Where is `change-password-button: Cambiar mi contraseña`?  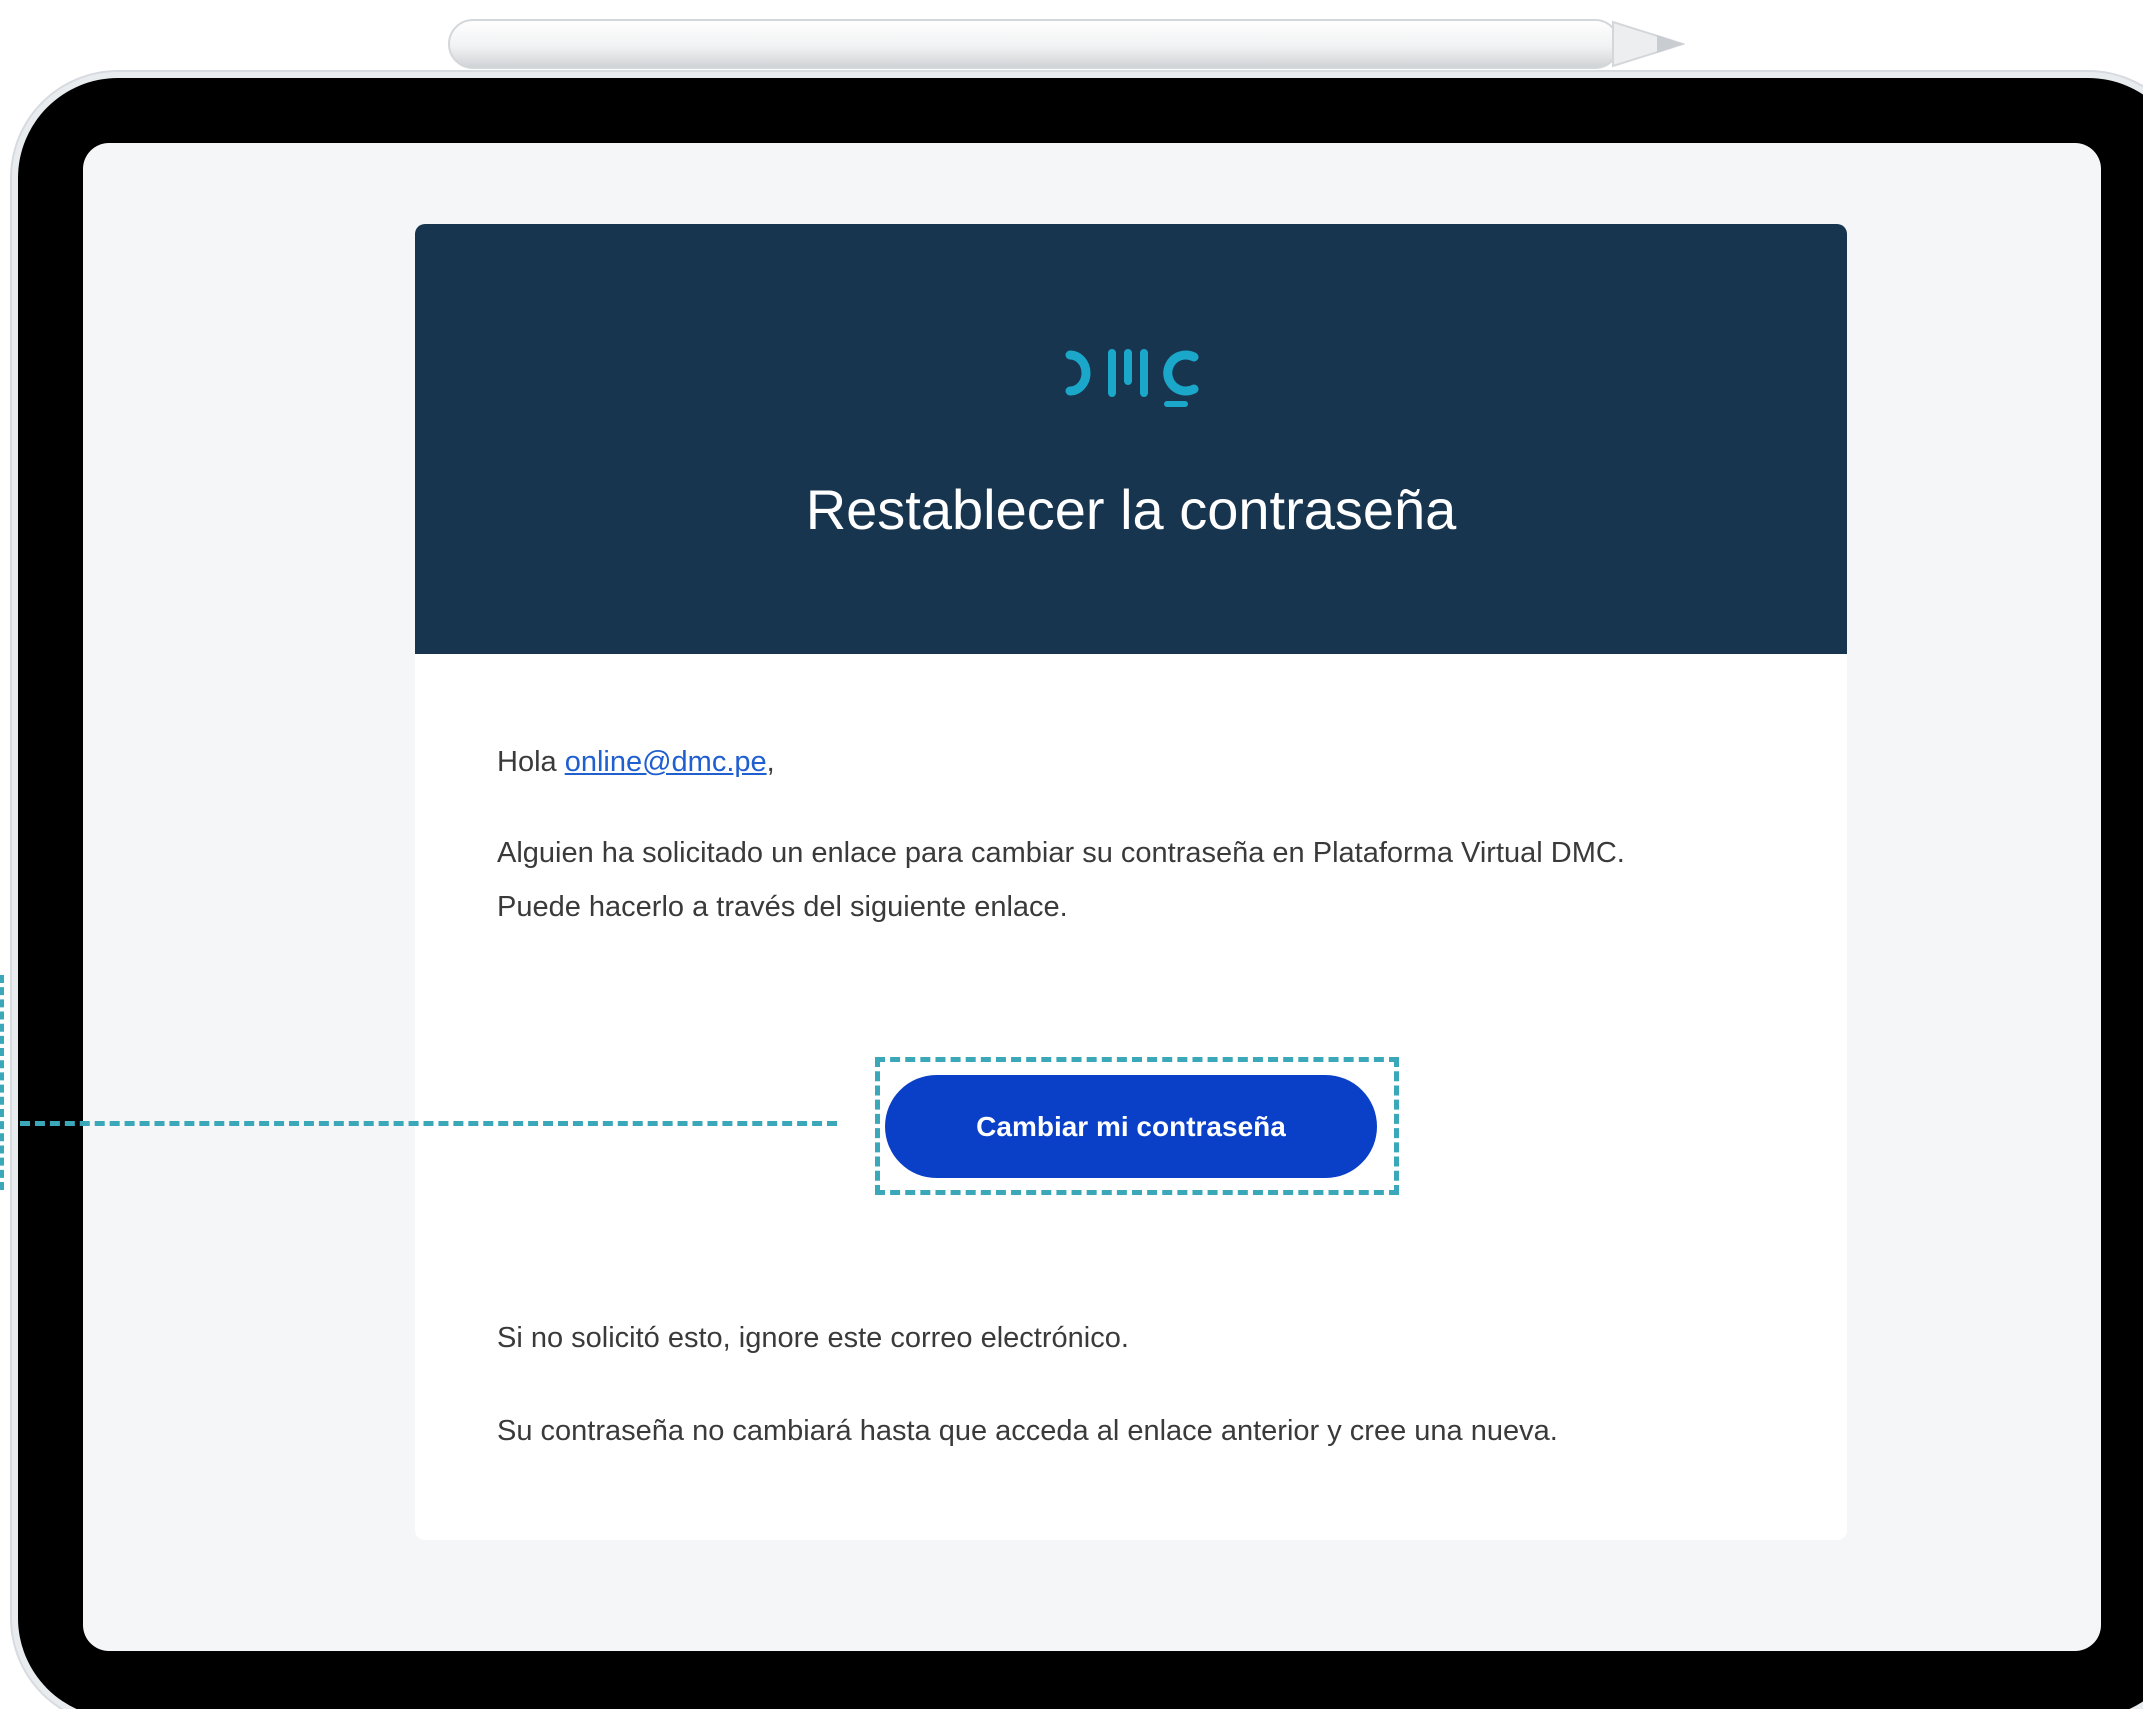 change-password-button: Cambiar mi contraseña is located at coordinates (1131, 1126).